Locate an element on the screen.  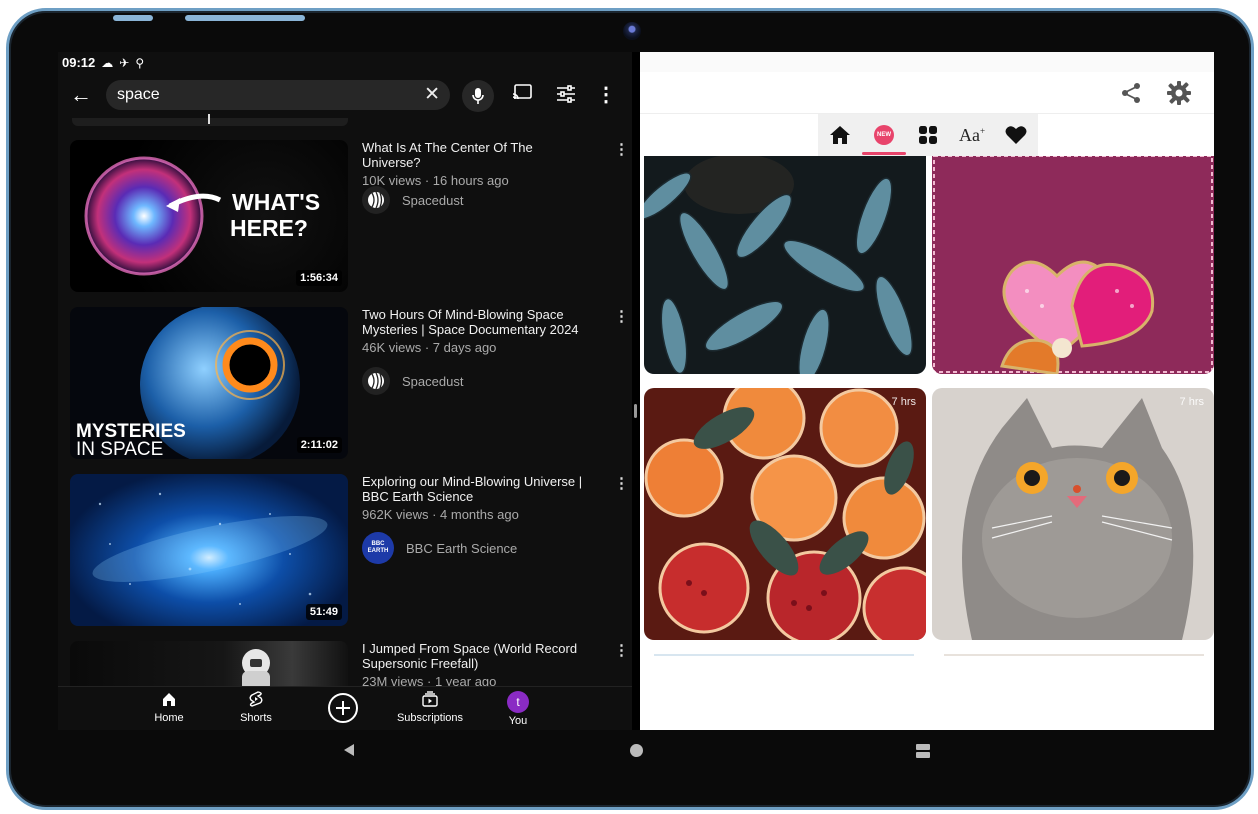
status-time: 09:12 is located at coordinates (79, 62).